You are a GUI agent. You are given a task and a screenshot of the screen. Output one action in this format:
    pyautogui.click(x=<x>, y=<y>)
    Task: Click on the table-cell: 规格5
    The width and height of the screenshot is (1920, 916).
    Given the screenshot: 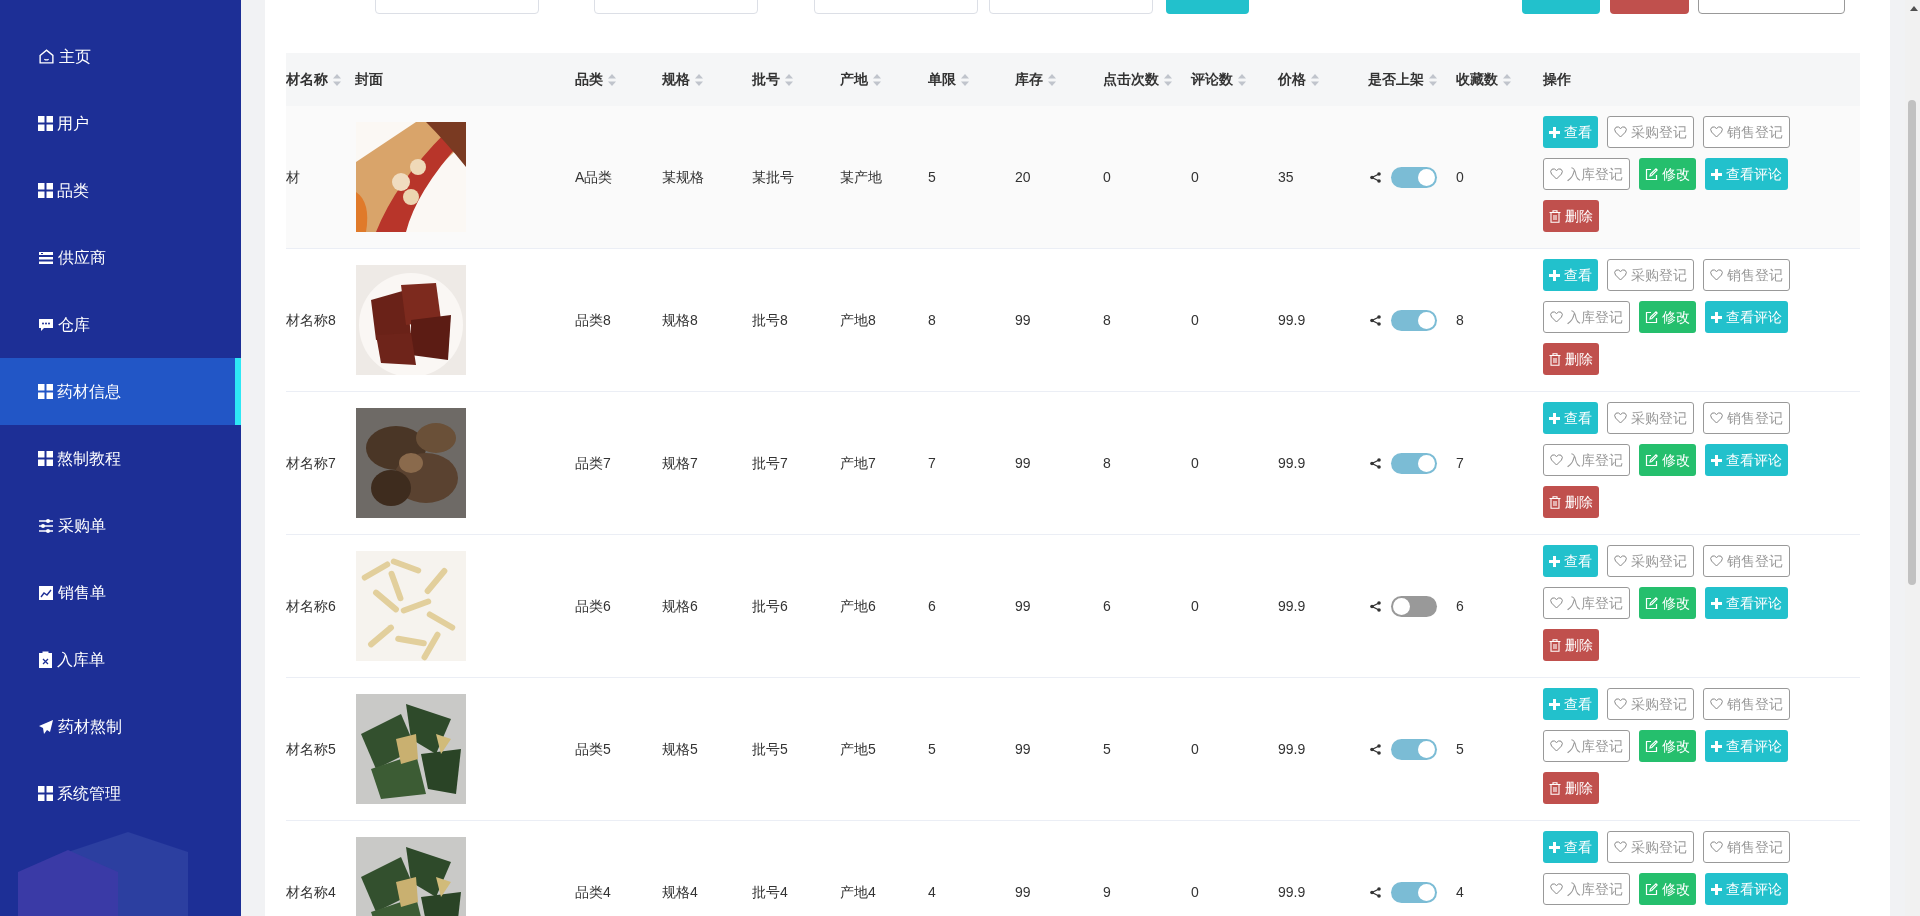 What is the action you would take?
    pyautogui.click(x=680, y=748)
    